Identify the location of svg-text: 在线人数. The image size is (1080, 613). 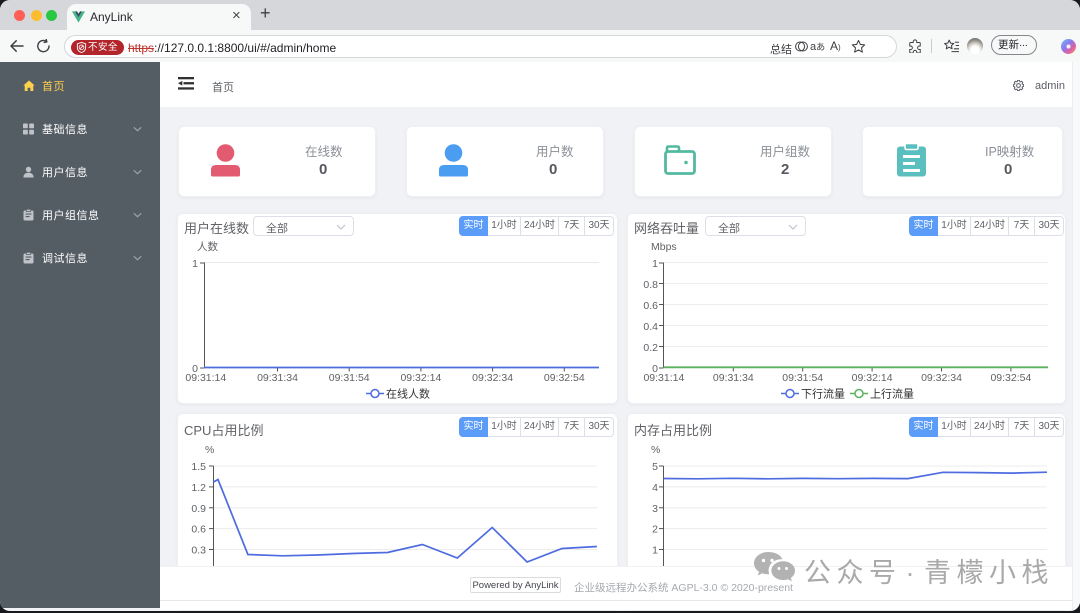
(408, 394).